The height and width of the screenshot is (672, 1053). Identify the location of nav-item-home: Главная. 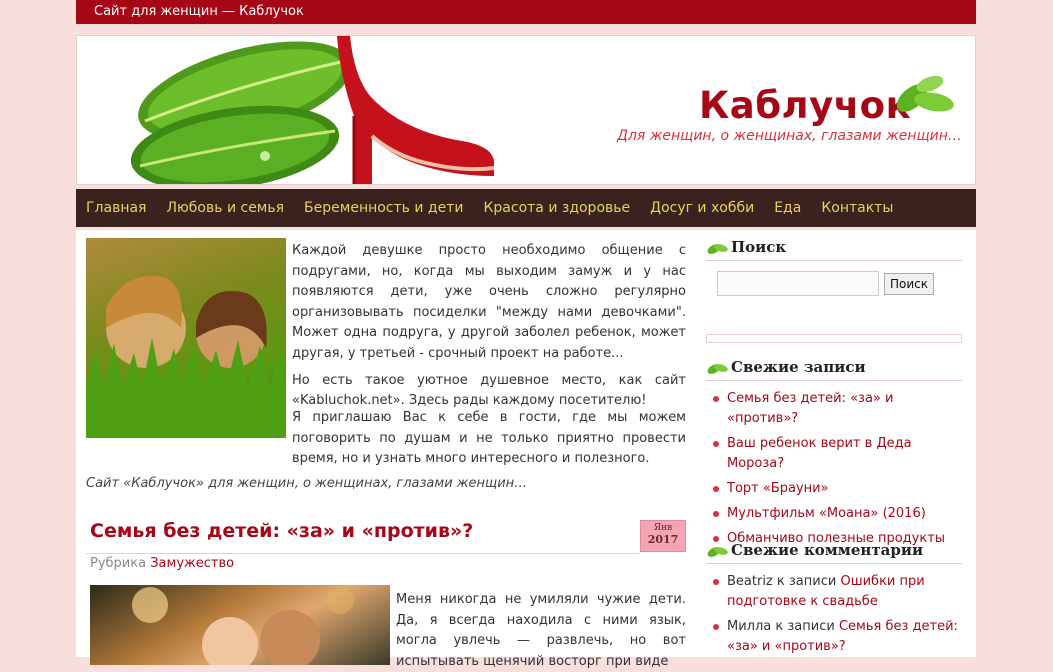
(116, 208).